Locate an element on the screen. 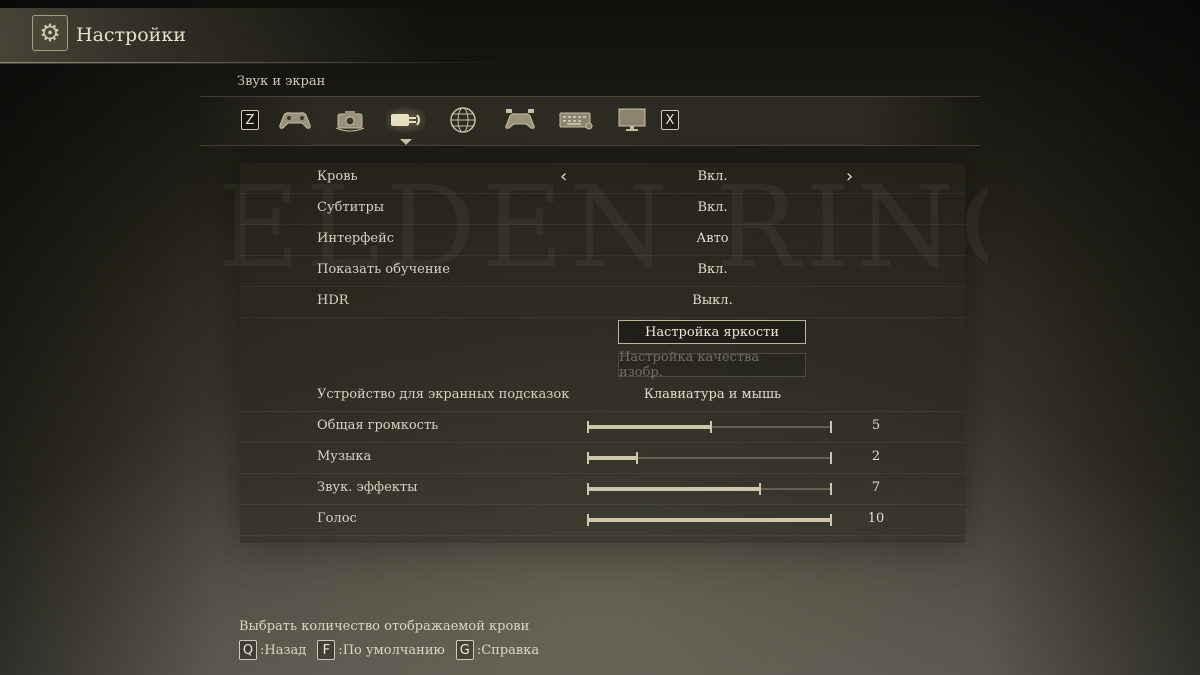 This screenshot has width=1200, height=675. tab-game is located at coordinates (295, 120).